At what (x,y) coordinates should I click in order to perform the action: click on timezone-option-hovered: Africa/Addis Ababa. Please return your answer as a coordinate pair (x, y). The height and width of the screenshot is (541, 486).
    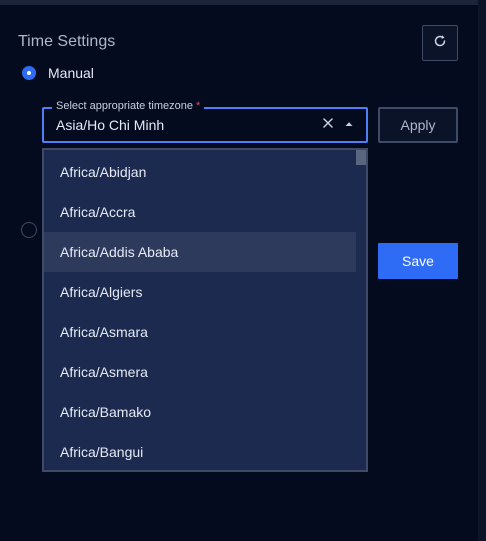
    Looking at the image, I should click on (200, 252).